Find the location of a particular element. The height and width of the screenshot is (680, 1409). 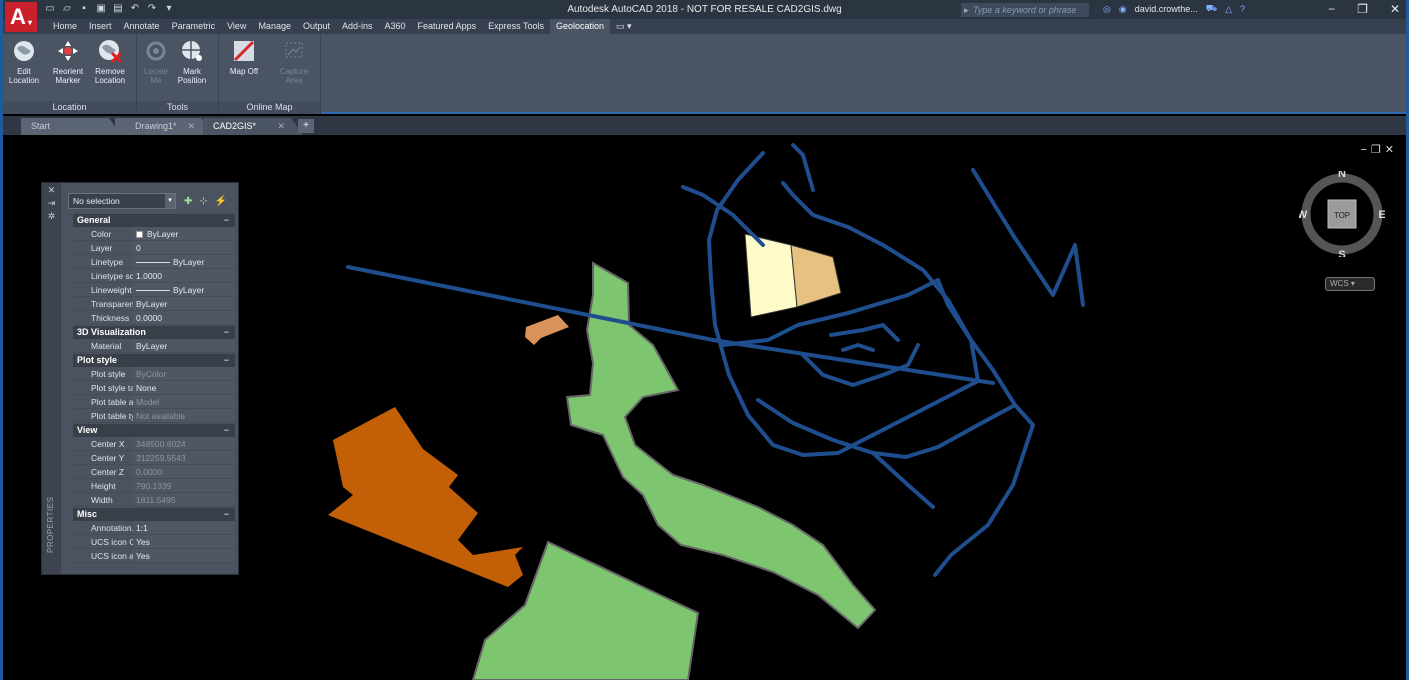

compass-west: W is located at coordinates (1303, 215).